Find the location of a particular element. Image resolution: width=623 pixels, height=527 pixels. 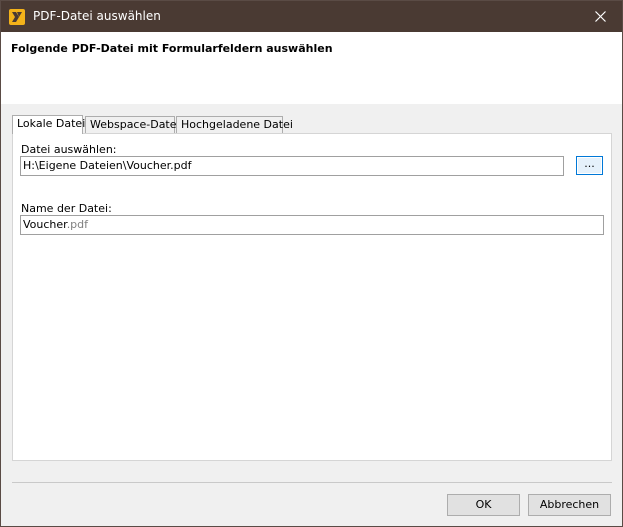

file-name-extension: .pdf is located at coordinates (77, 224).